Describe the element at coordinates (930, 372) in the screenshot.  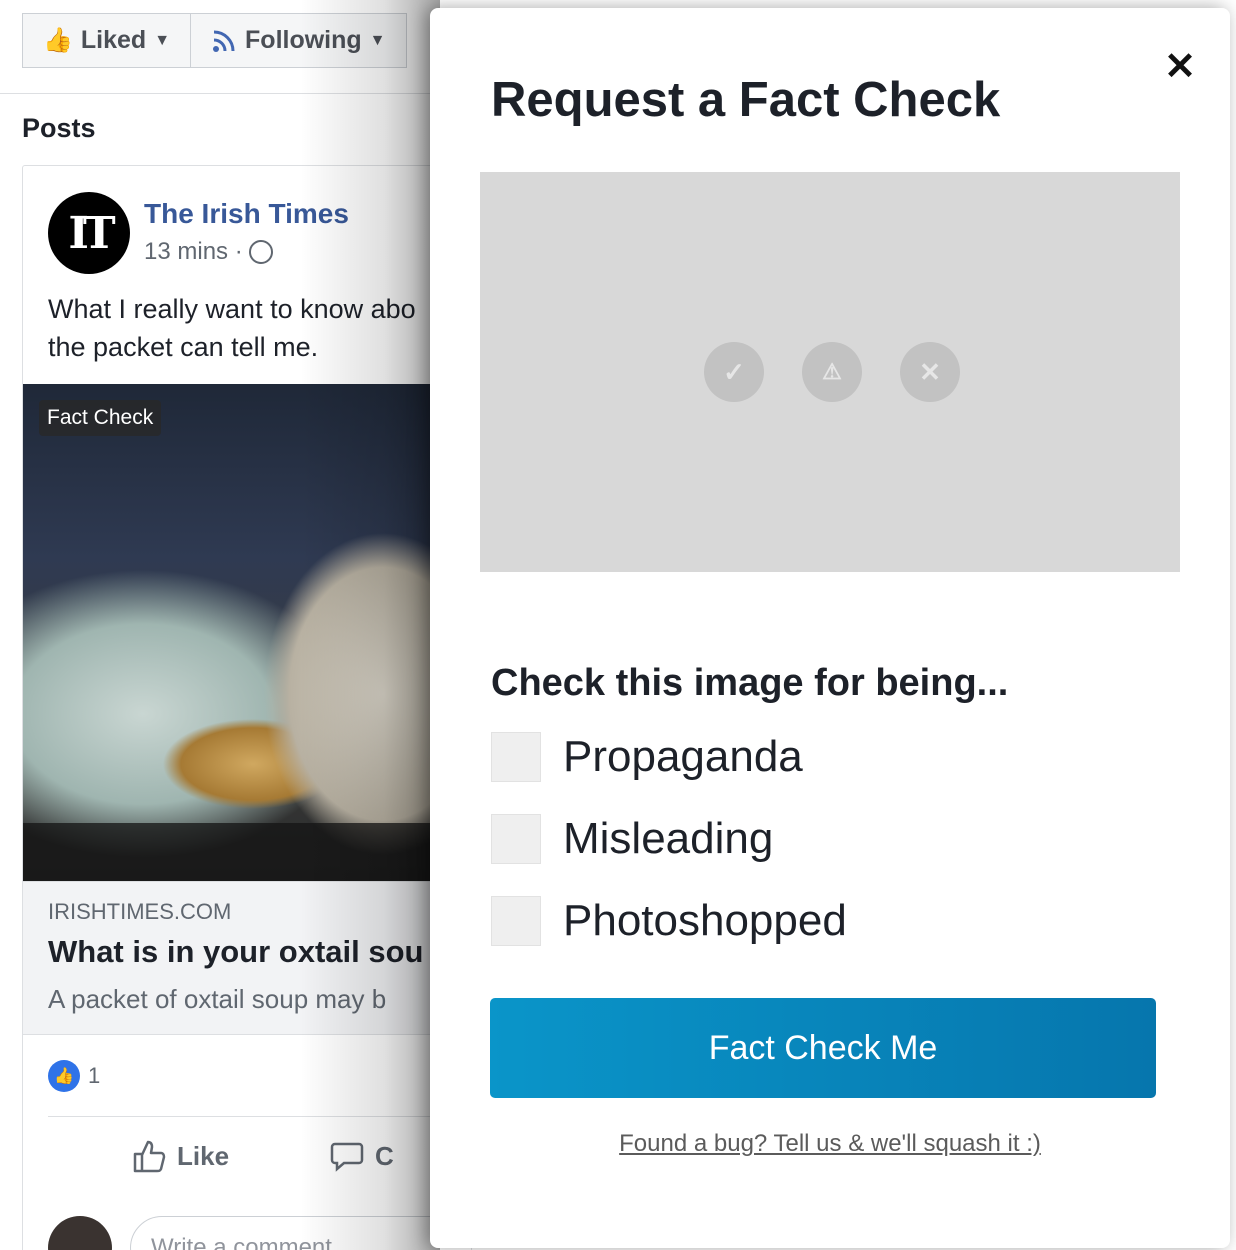
I see `close-circle-icon: ✕` at that location.